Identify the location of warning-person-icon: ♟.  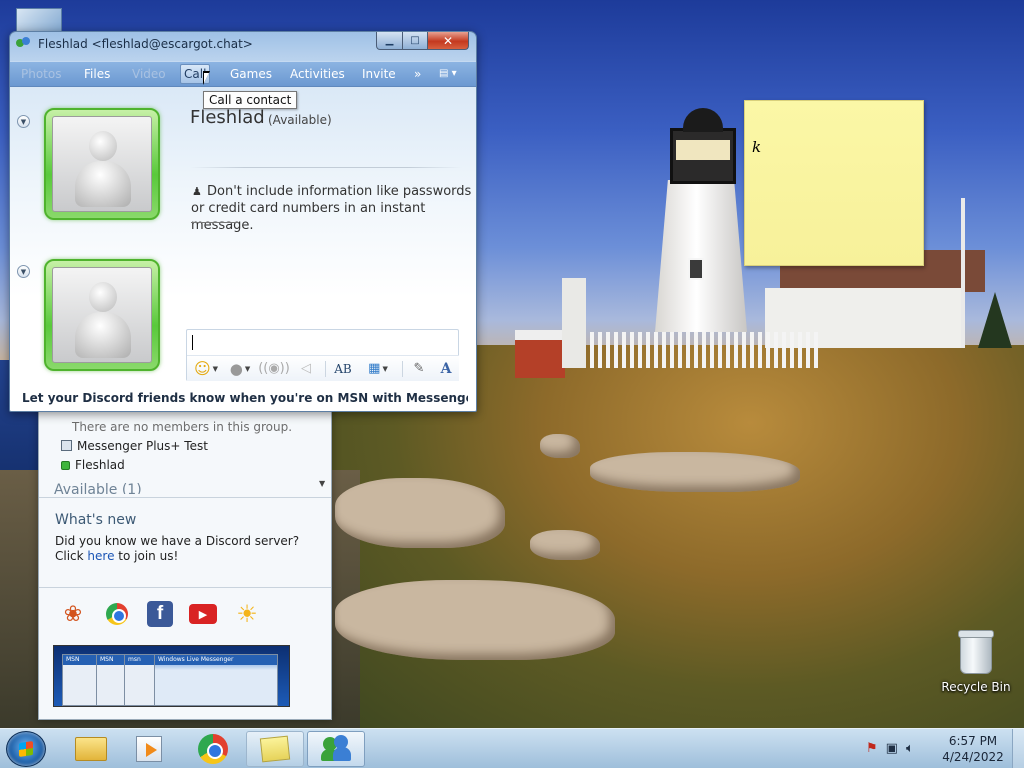
(197, 191).